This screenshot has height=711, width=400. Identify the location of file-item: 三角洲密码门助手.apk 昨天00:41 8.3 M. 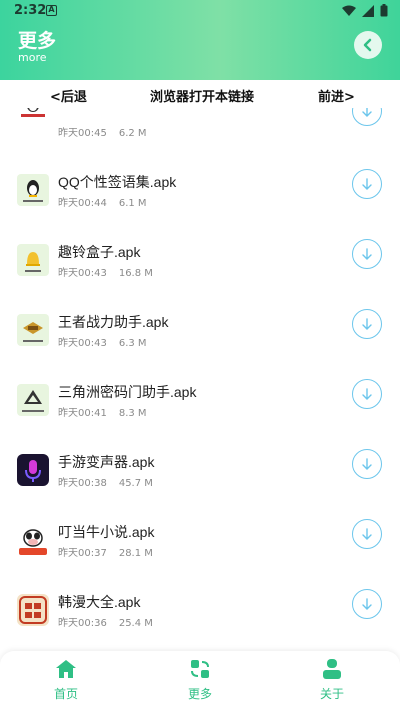
(200, 416).